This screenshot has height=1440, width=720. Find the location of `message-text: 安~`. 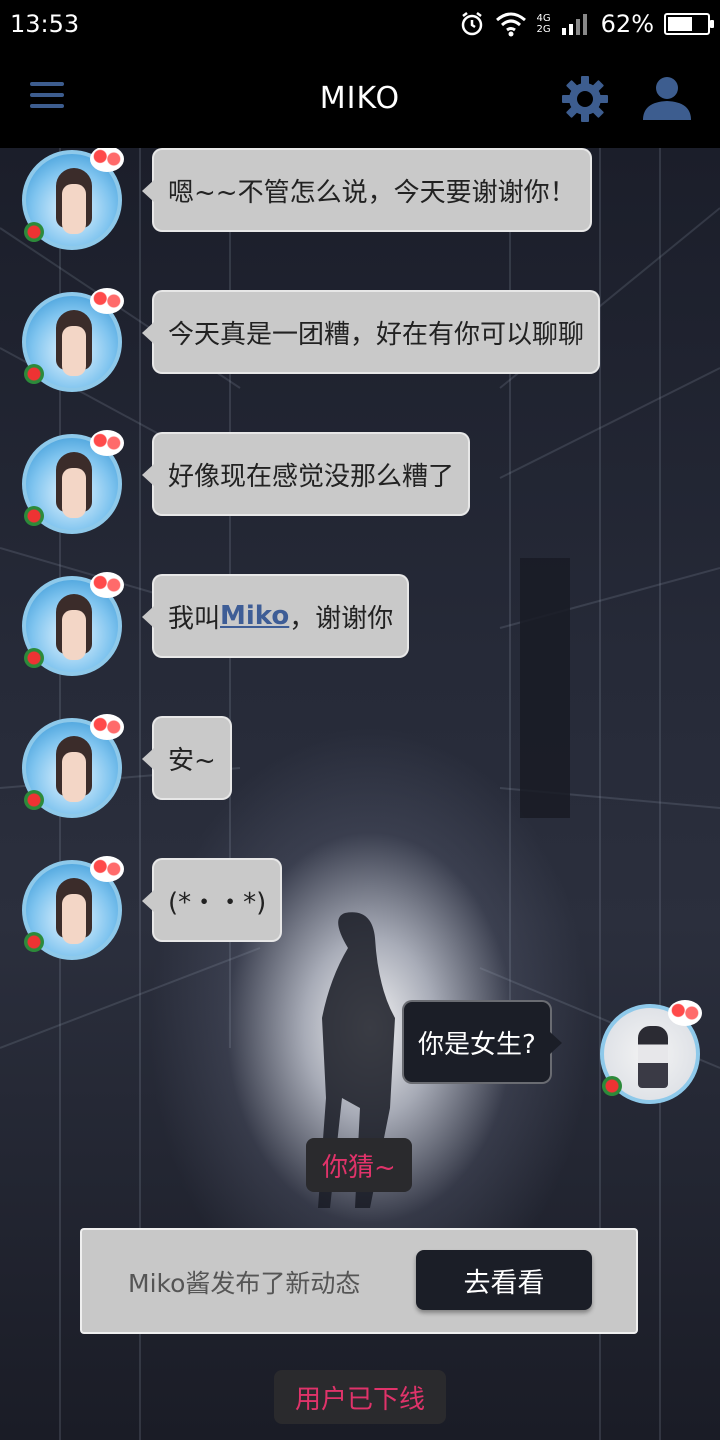

message-text: 安~ is located at coordinates (192, 760).